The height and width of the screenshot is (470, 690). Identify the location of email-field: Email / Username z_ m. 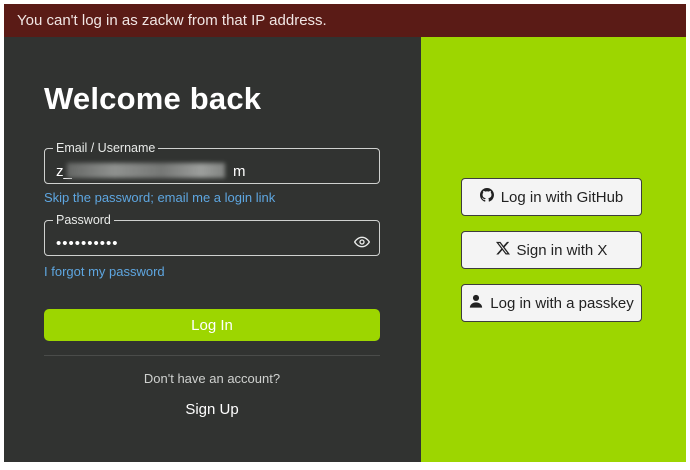
(212, 163).